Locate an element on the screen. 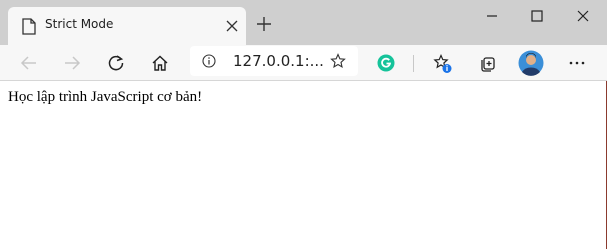  more-icon is located at coordinates (577, 63).